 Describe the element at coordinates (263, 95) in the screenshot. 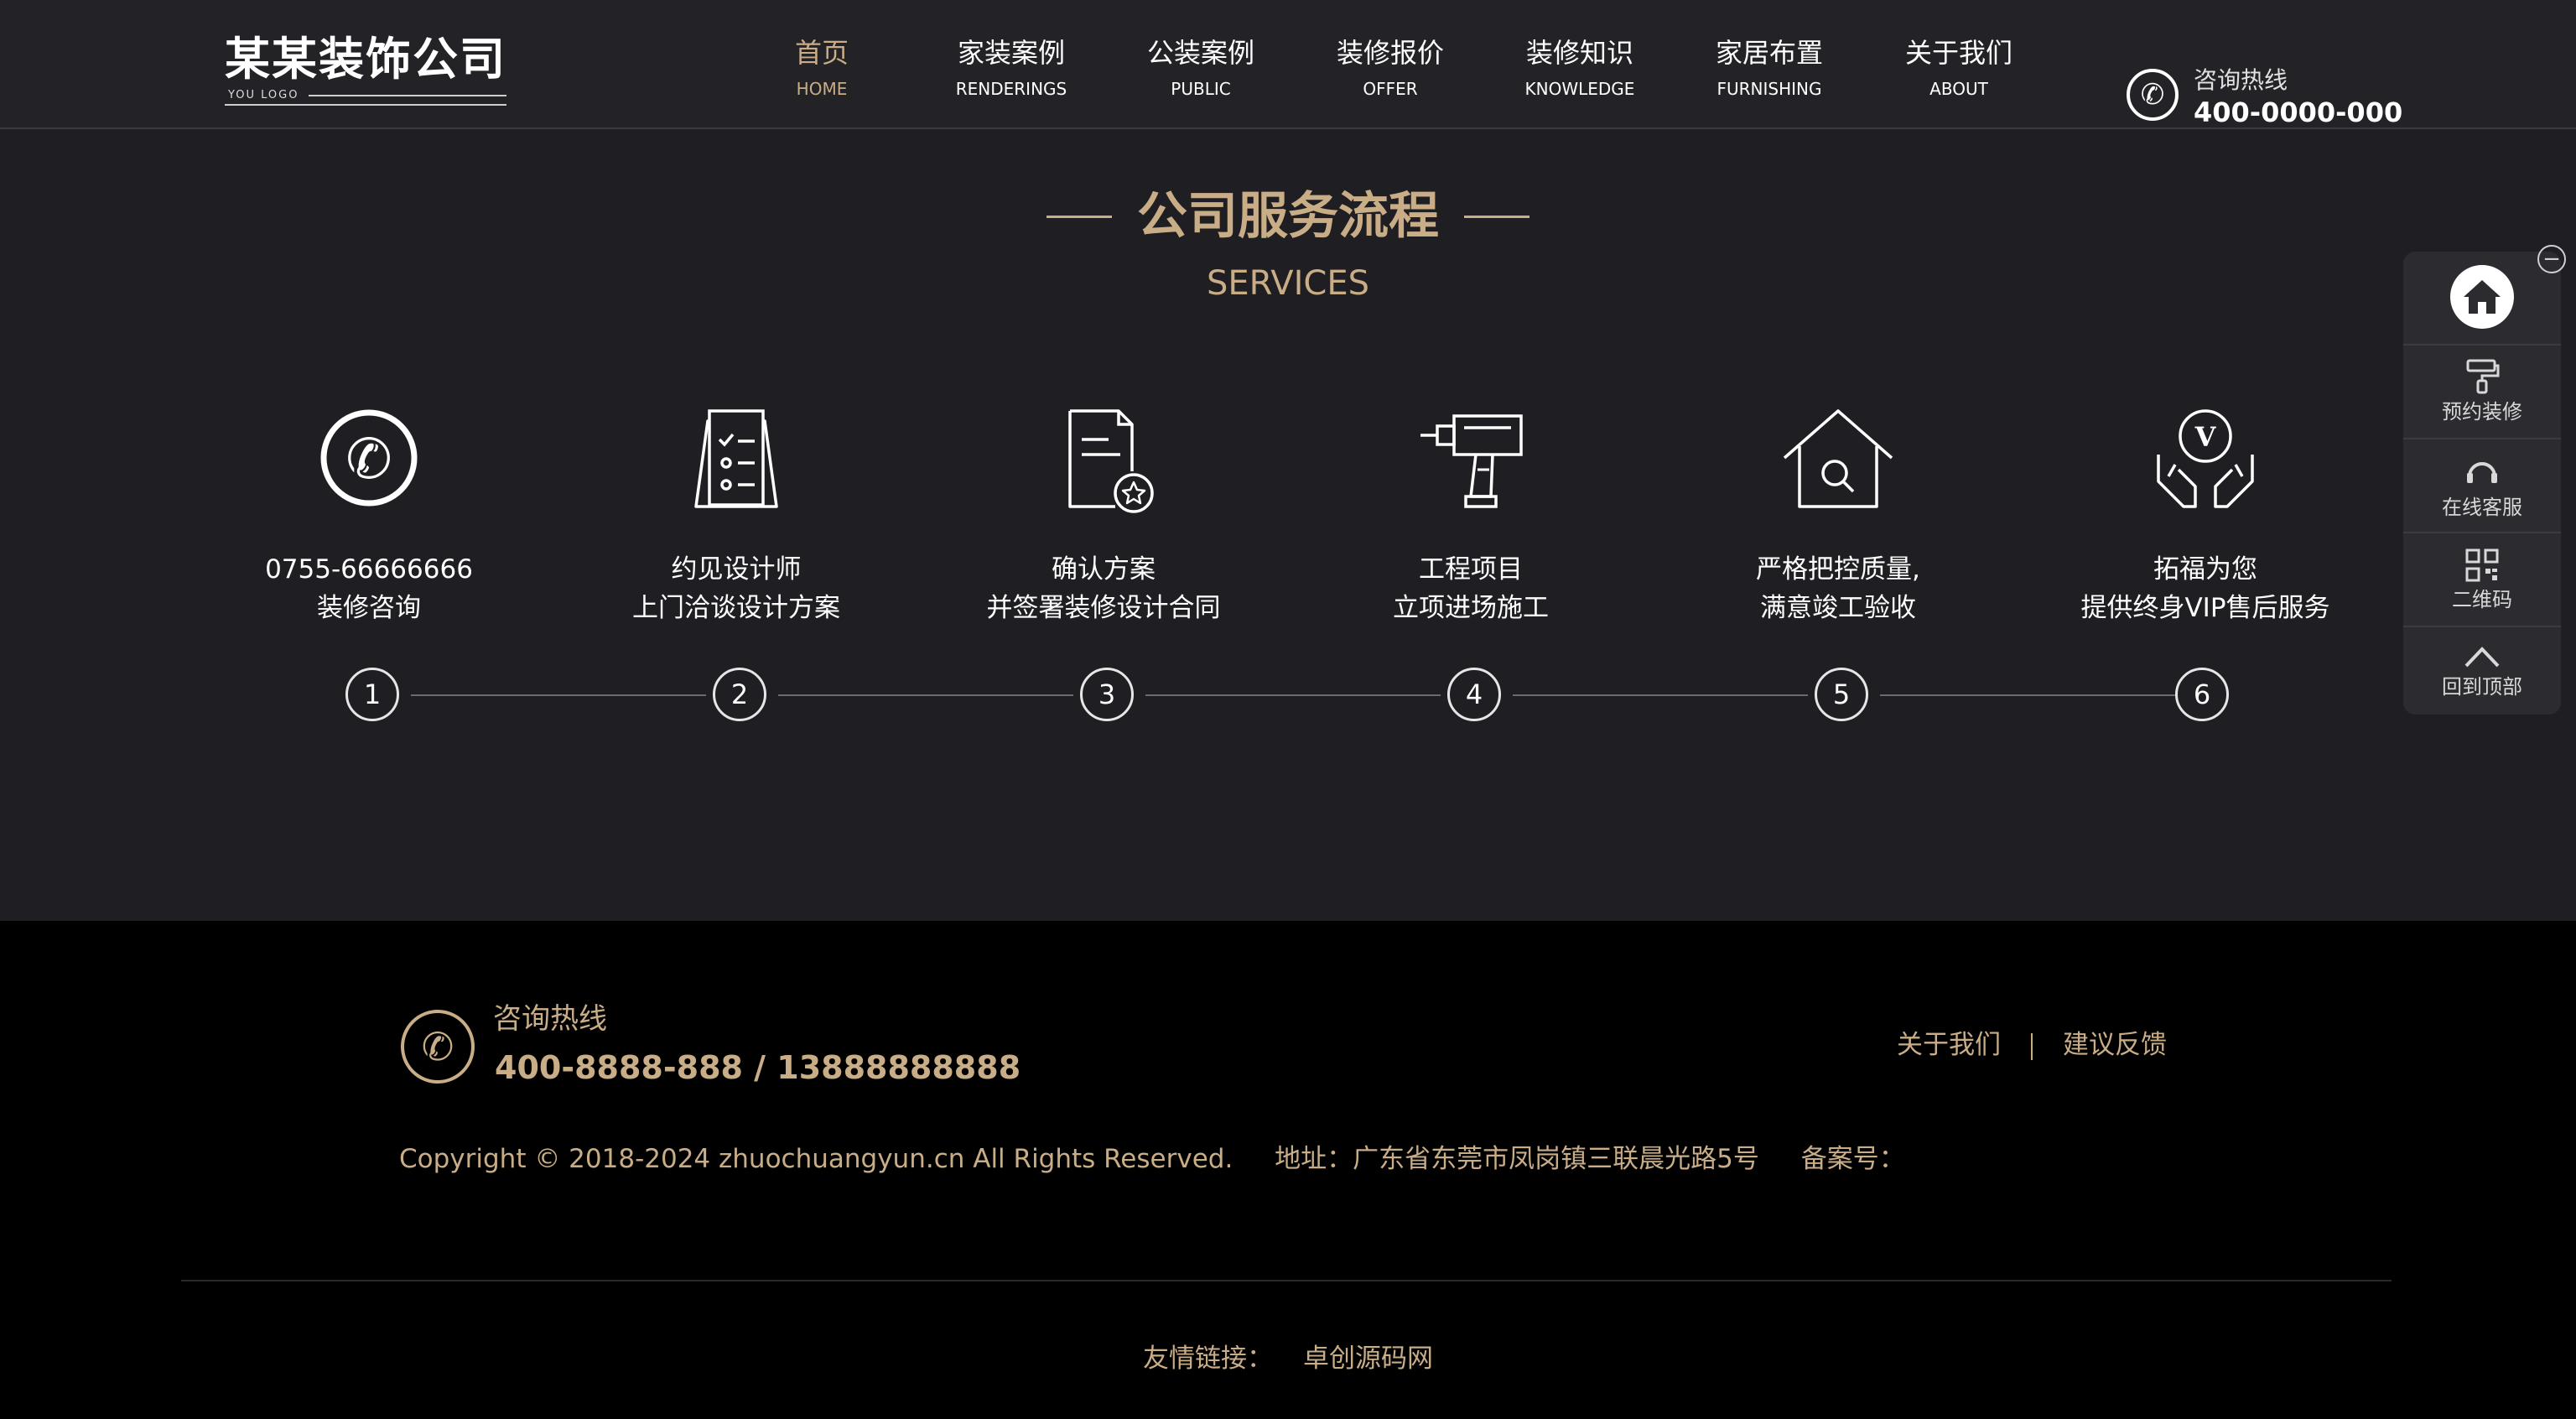

I see `logo-subtext: YOU LOGO` at that location.